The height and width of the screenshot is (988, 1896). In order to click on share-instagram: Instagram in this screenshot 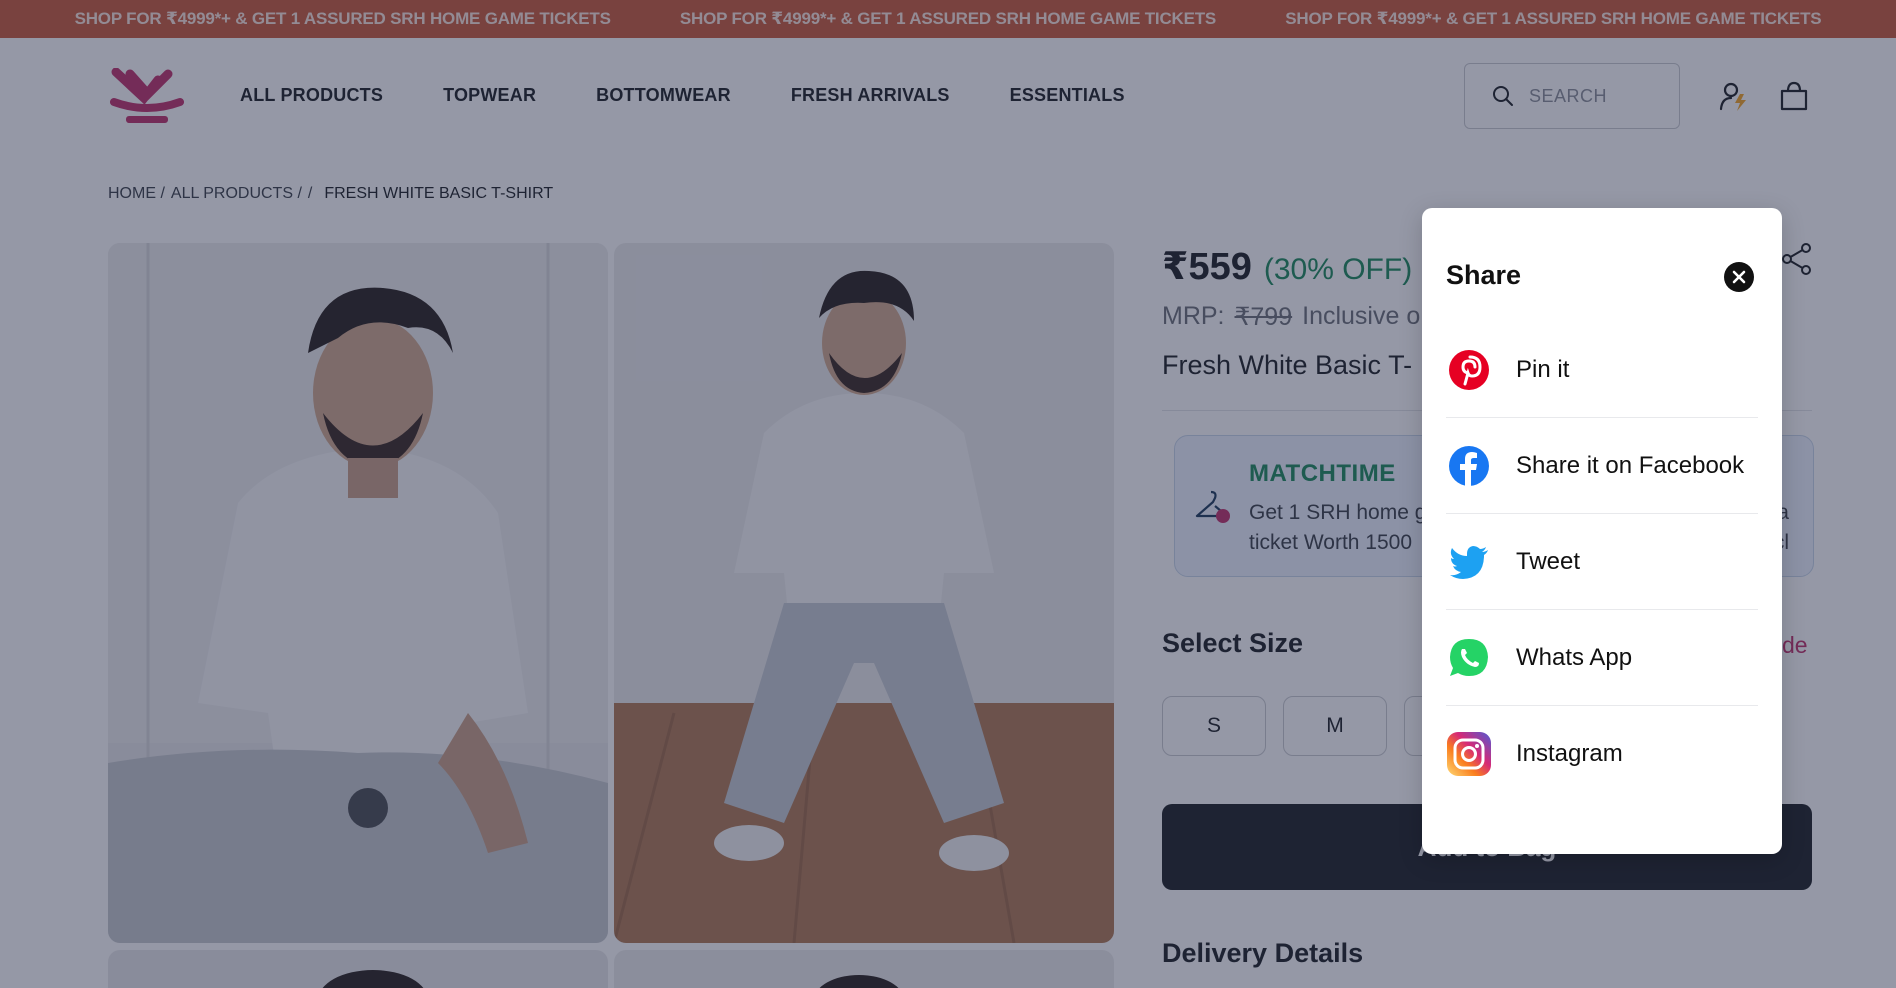, I will do `click(1602, 754)`.